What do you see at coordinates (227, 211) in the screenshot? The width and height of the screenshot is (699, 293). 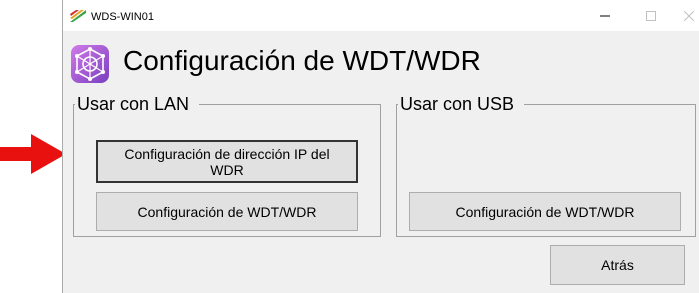 I see `lan-wdt-config-button: Configuración de WDT/WDR` at bounding box center [227, 211].